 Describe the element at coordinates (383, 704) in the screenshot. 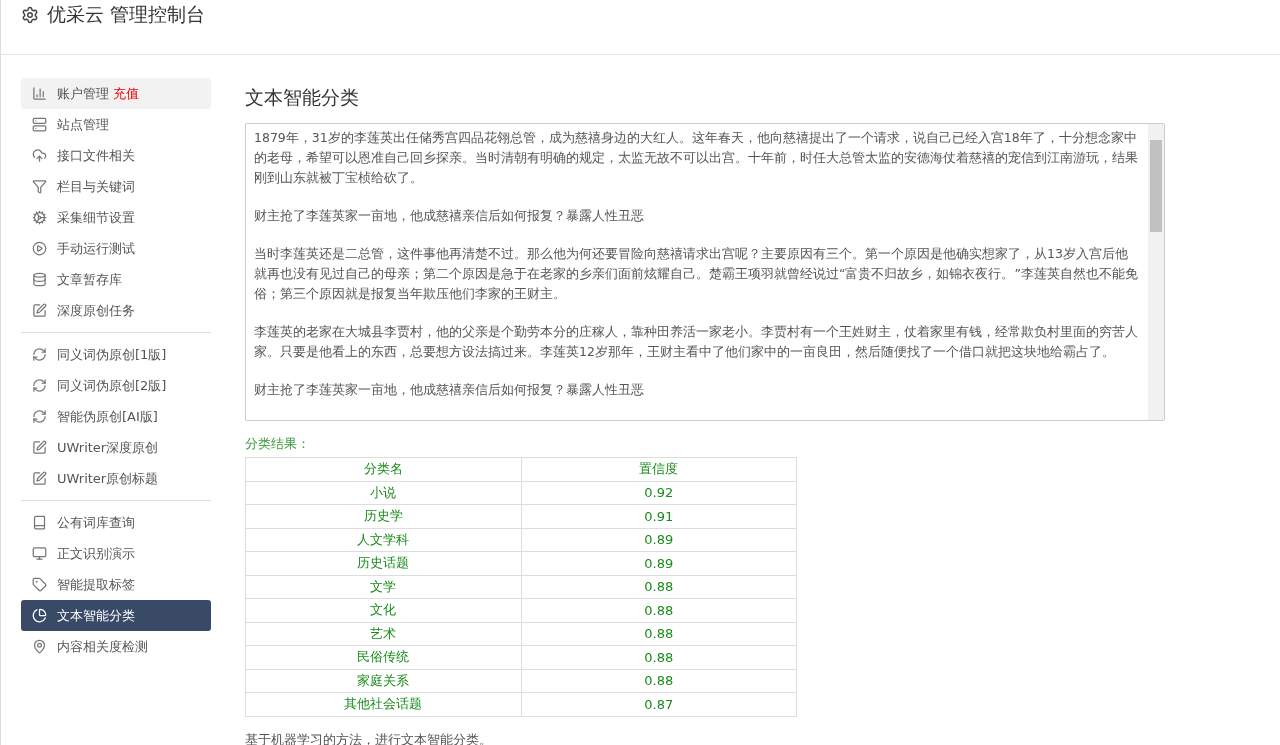

I see `table-cell: 其他社会话题` at that location.